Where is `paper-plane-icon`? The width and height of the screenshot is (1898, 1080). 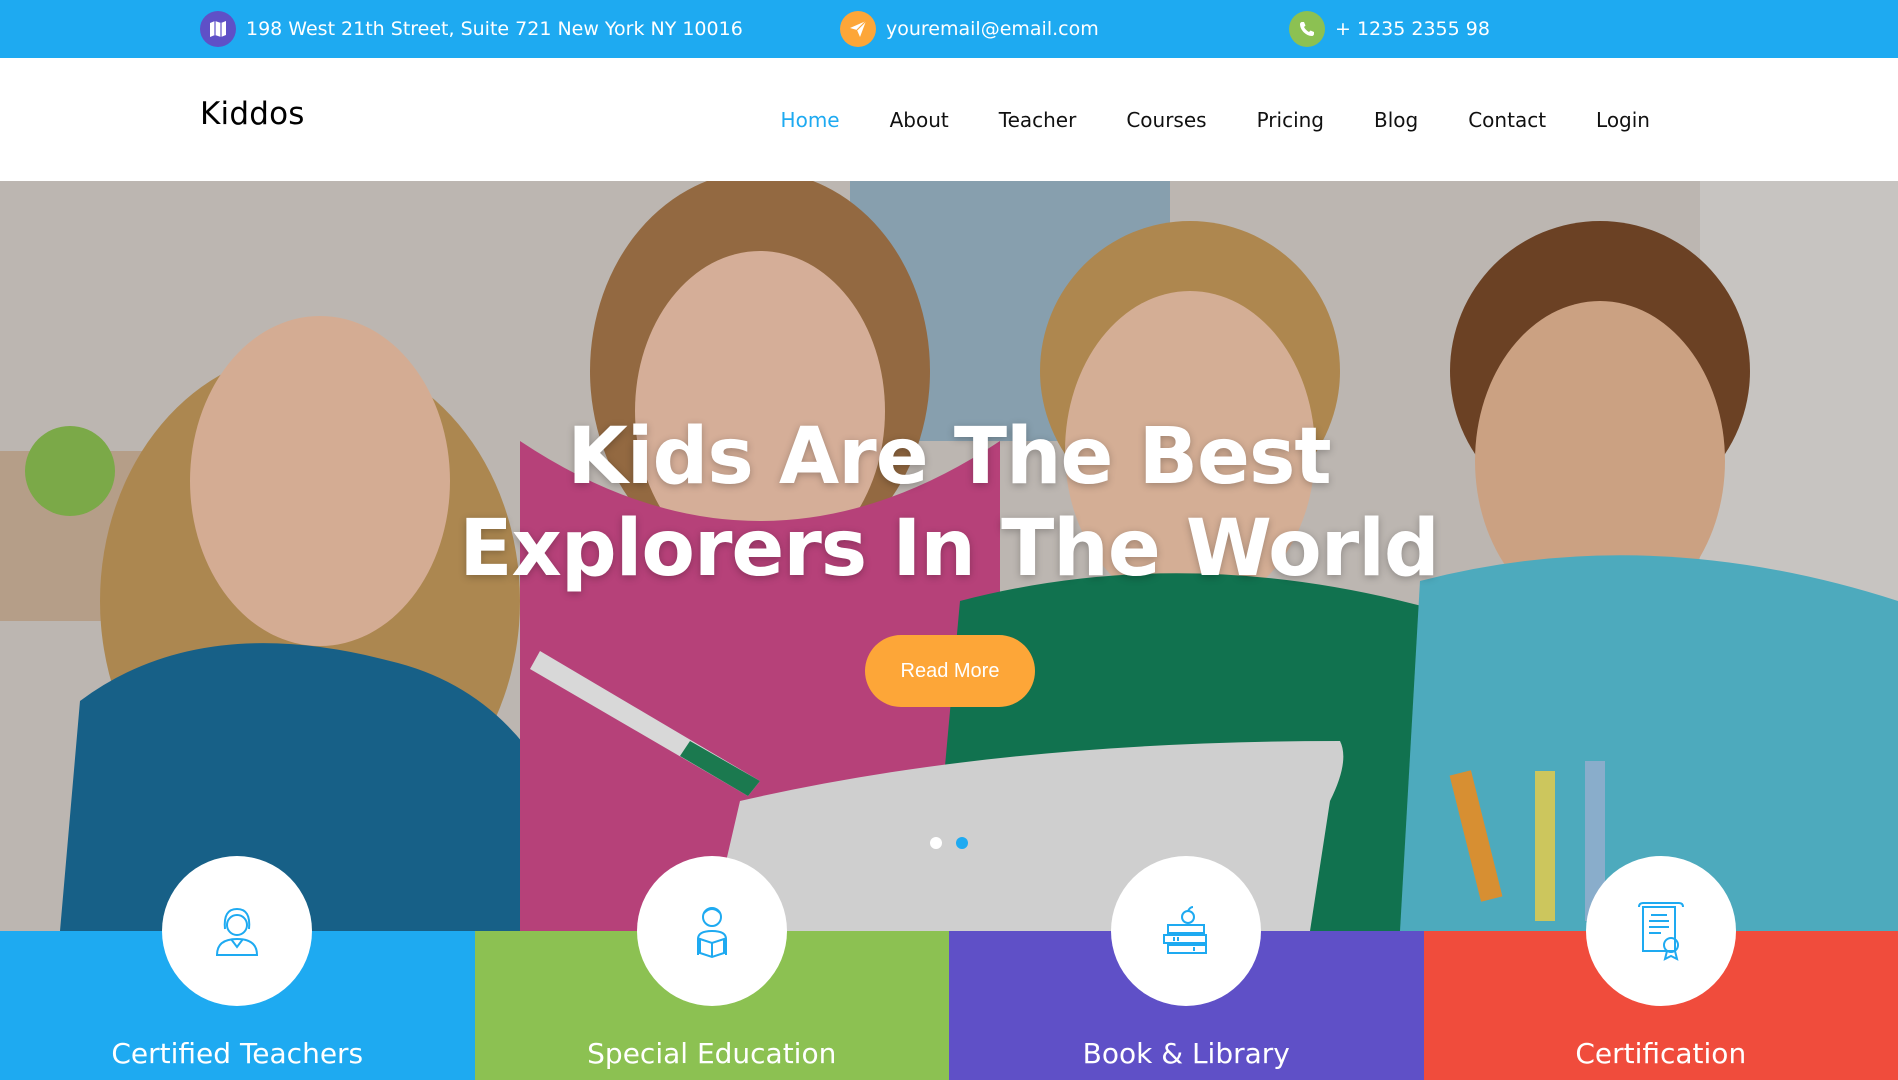
paper-plane-icon is located at coordinates (858, 29).